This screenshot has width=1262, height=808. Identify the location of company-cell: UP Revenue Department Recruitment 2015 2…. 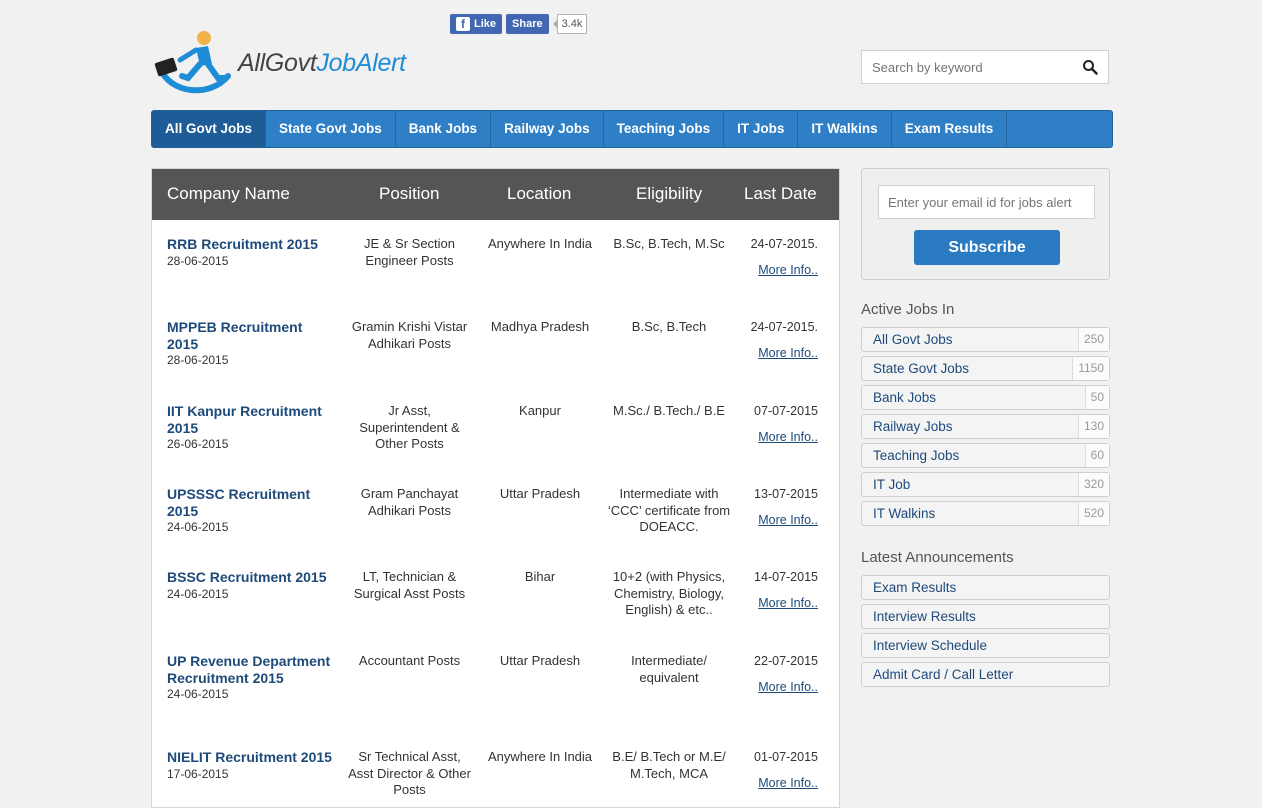
(252, 678).